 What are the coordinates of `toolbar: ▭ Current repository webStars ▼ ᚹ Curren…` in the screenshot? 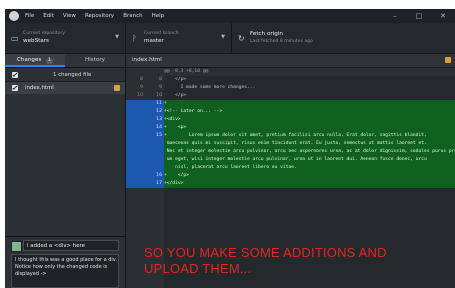 It's located at (230, 38).